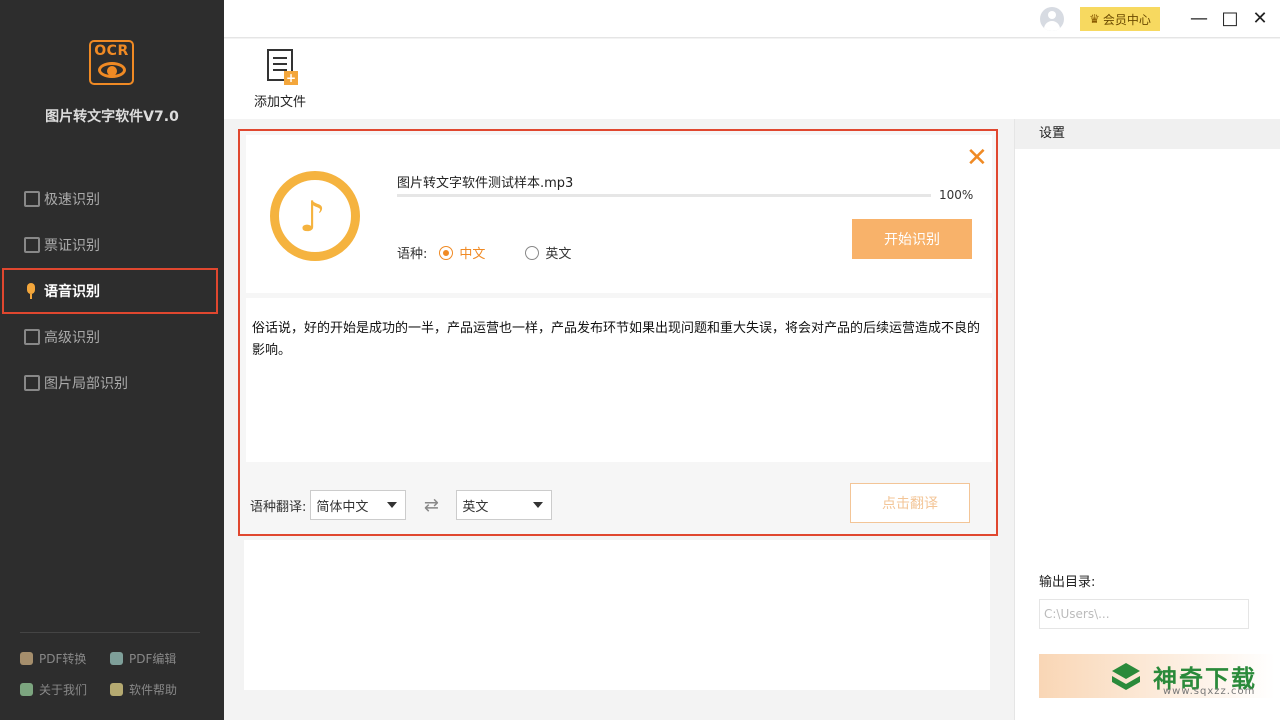  I want to click on sidebar-footer: PDF转换 PDF编辑 关于我们 软件帮助, so click(110, 668).